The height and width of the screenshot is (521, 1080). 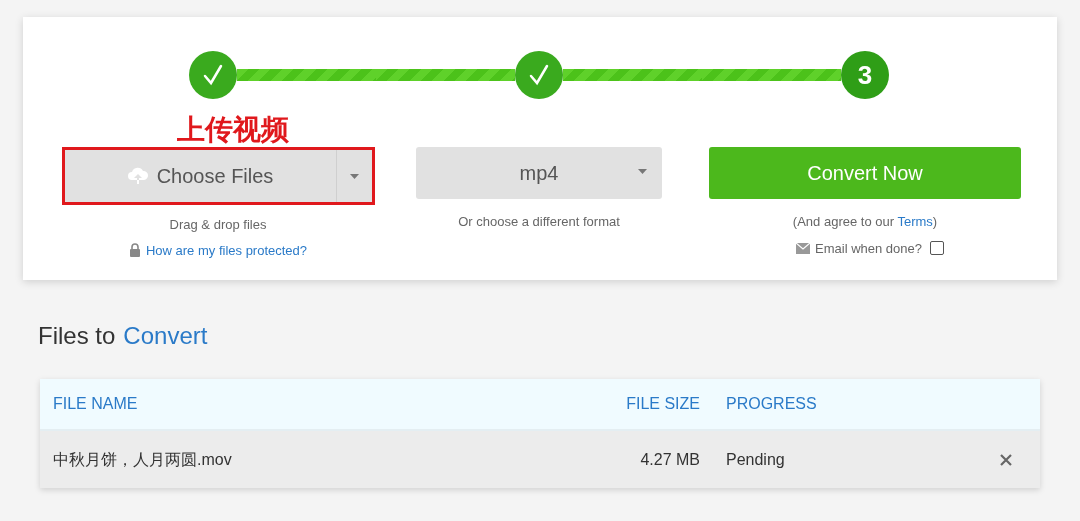 What do you see at coordinates (937, 248) in the screenshot?
I see `email-checkbox` at bounding box center [937, 248].